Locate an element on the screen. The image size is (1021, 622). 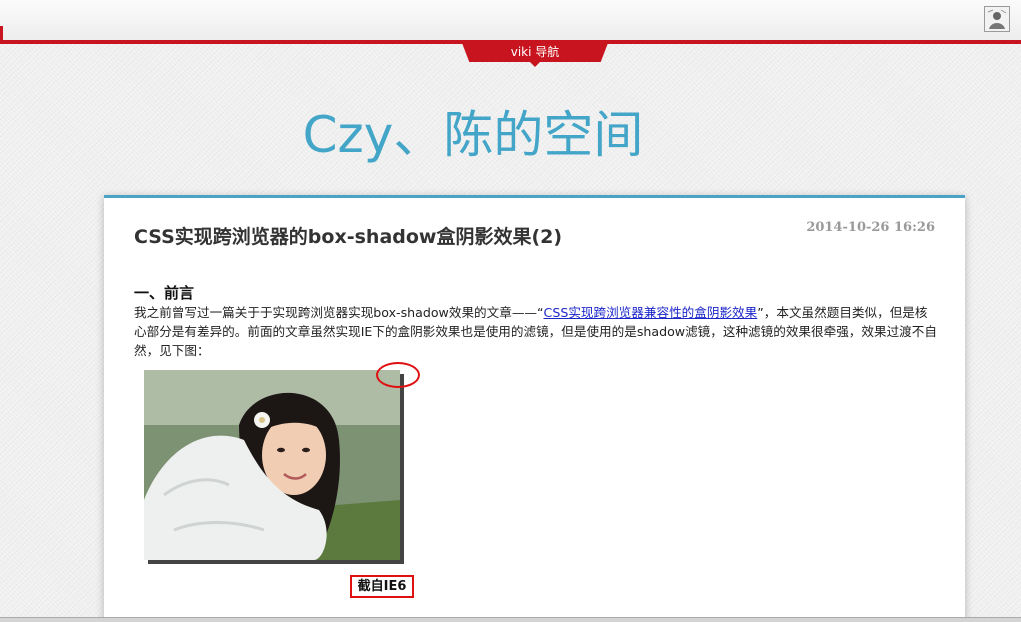
user-avatar-icon is located at coordinates (997, 19).